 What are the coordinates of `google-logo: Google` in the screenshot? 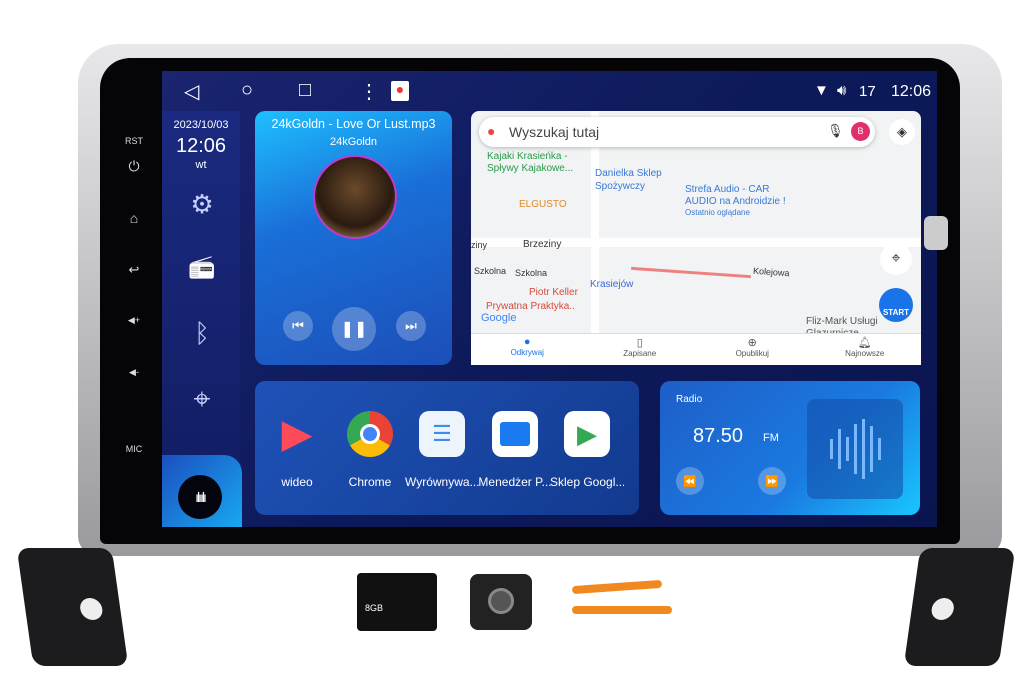 It's located at (499, 318).